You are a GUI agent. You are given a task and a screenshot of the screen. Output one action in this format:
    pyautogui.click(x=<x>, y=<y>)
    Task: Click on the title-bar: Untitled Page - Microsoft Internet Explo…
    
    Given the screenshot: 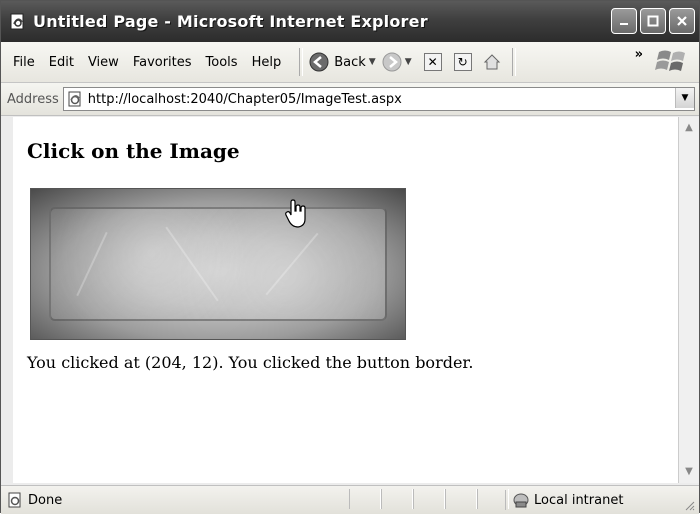 What is the action you would take?
    pyautogui.click(x=350, y=21)
    